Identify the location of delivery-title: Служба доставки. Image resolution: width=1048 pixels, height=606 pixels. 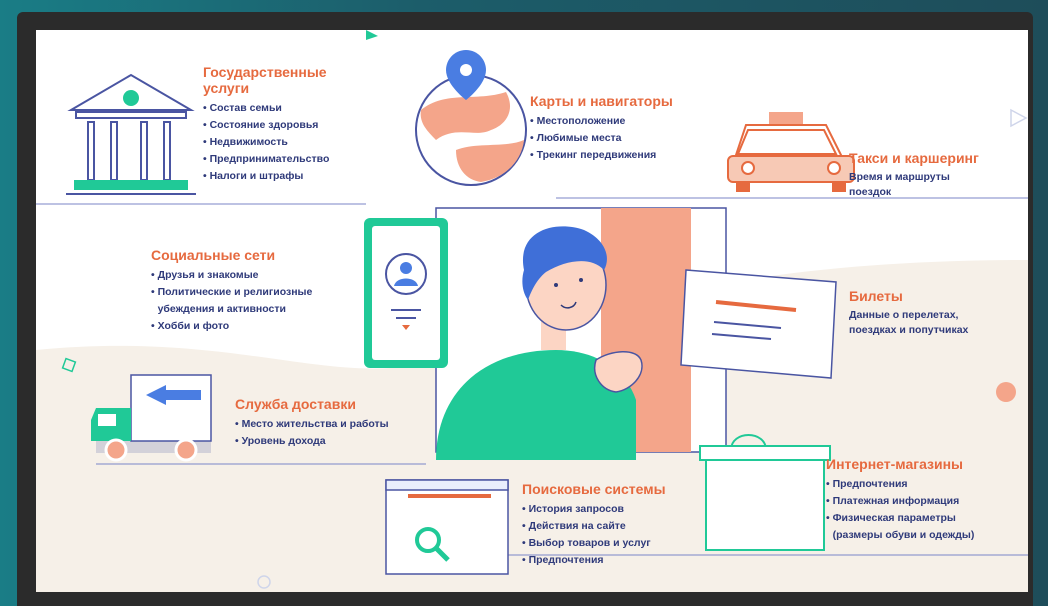
(295, 404).